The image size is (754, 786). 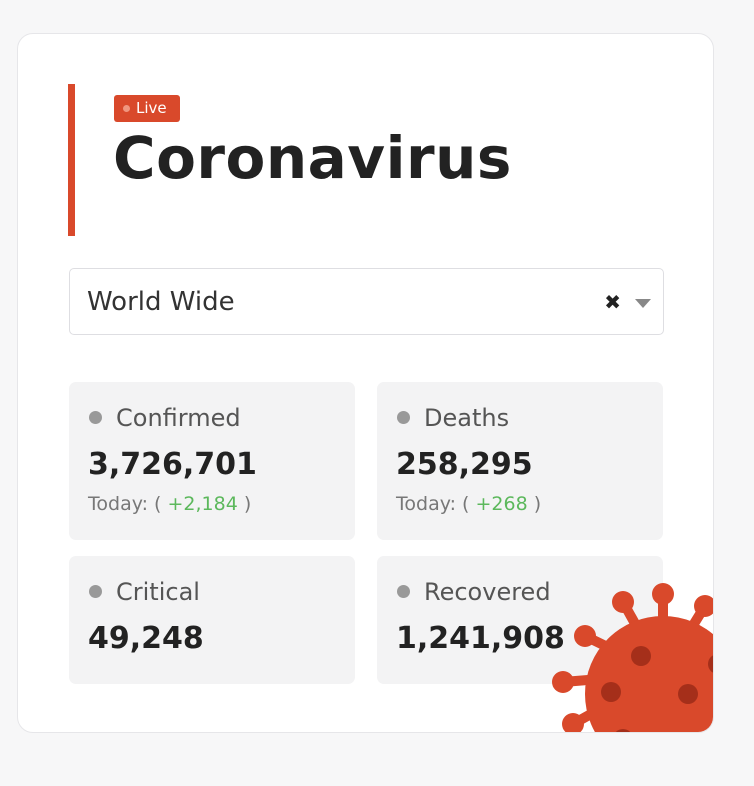 I want to click on stat-card-critical: Critical 49,248, so click(x=212, y=620).